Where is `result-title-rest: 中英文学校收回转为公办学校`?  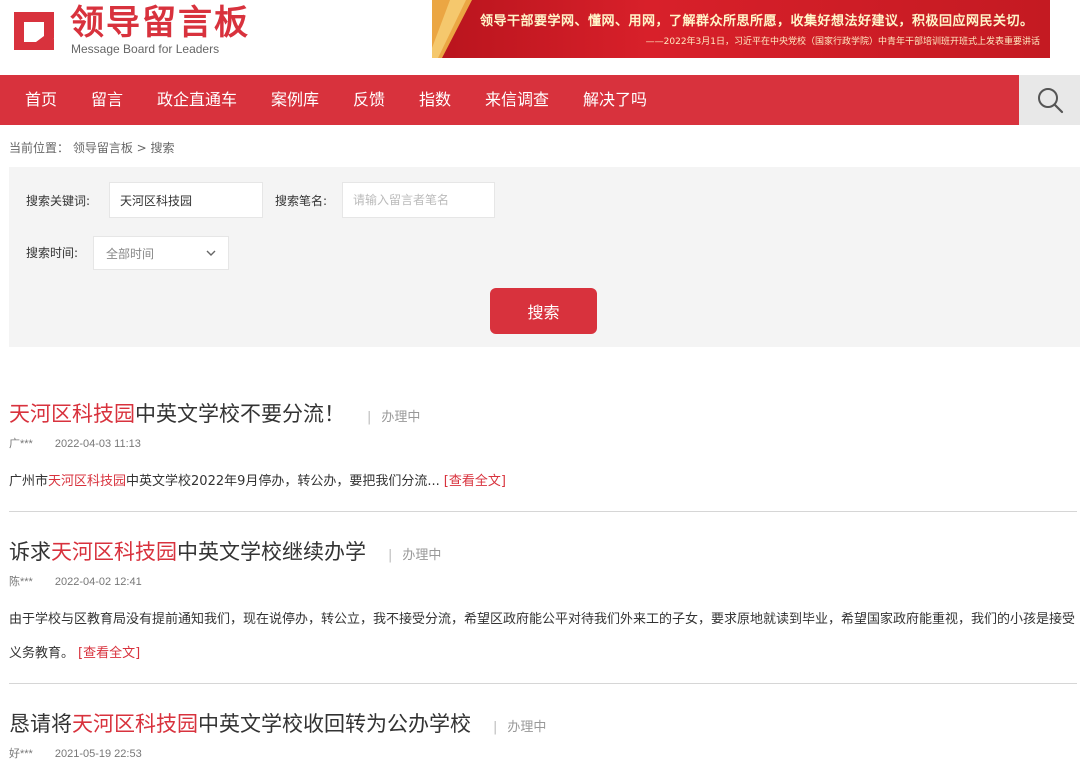
result-title-rest: 中英文学校收回转为公办学校 is located at coordinates (334, 724).